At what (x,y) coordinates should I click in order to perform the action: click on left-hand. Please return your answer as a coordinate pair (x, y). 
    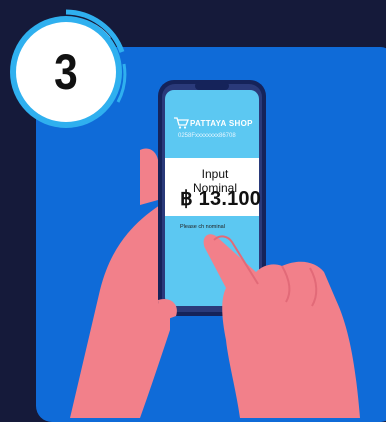
    Looking at the image, I should click on (120, 311).